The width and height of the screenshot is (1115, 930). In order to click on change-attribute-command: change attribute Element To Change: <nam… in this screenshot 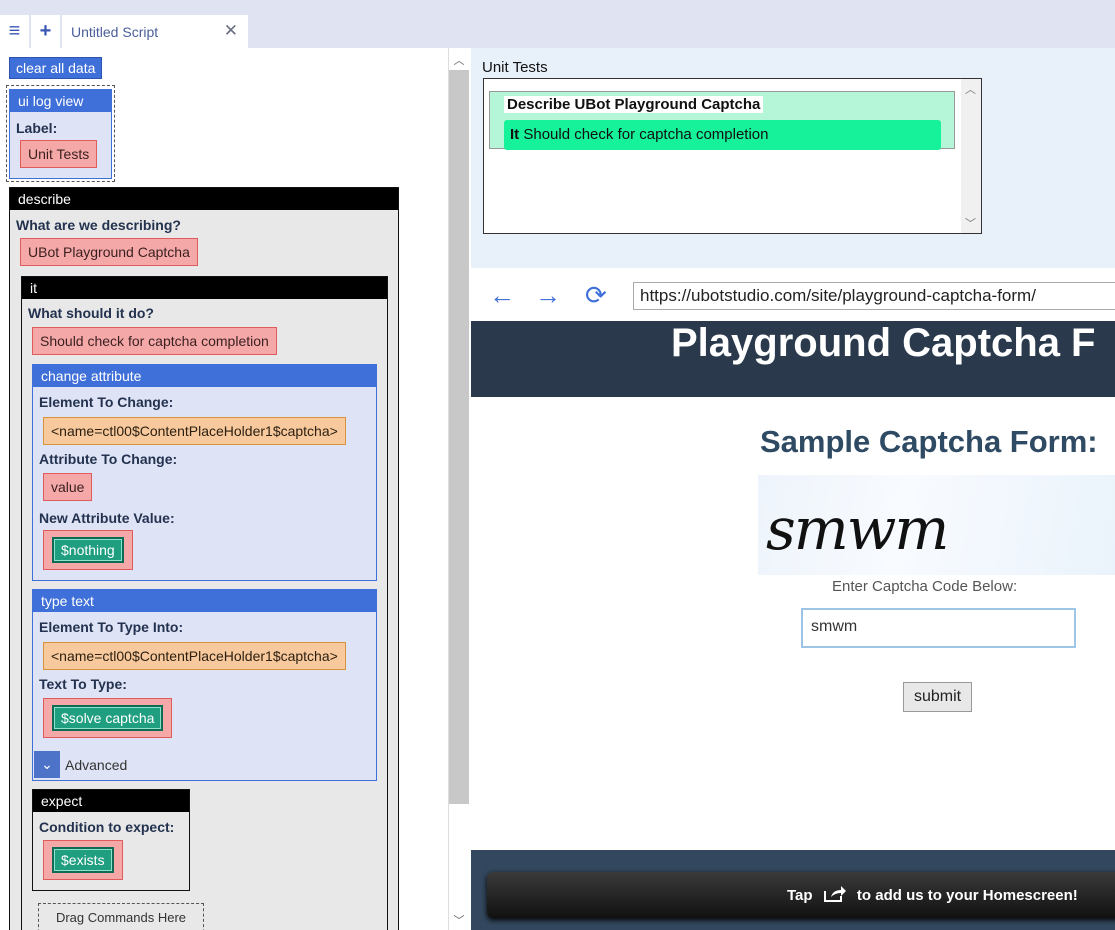, I will do `click(204, 472)`.